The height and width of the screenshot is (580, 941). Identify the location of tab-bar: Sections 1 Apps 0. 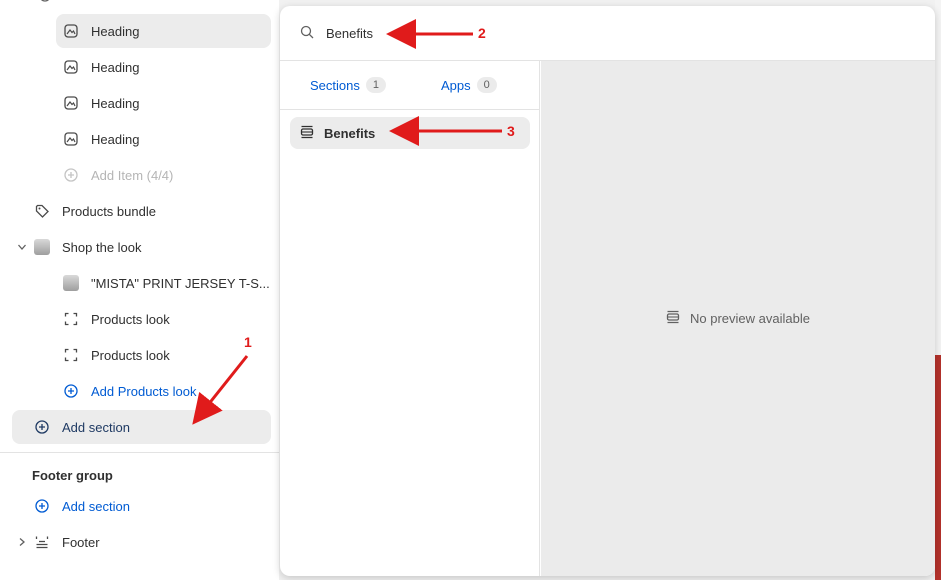
(410, 85).